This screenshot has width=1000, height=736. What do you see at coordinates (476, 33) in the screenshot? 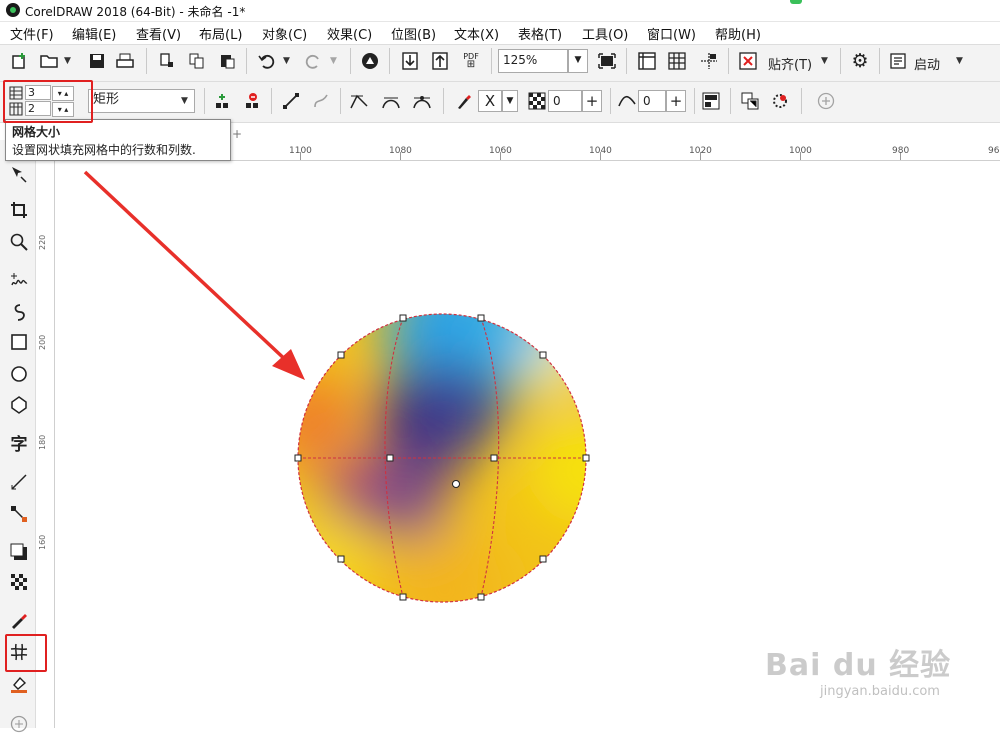
I see `menu-text: 文本(X)` at bounding box center [476, 33].